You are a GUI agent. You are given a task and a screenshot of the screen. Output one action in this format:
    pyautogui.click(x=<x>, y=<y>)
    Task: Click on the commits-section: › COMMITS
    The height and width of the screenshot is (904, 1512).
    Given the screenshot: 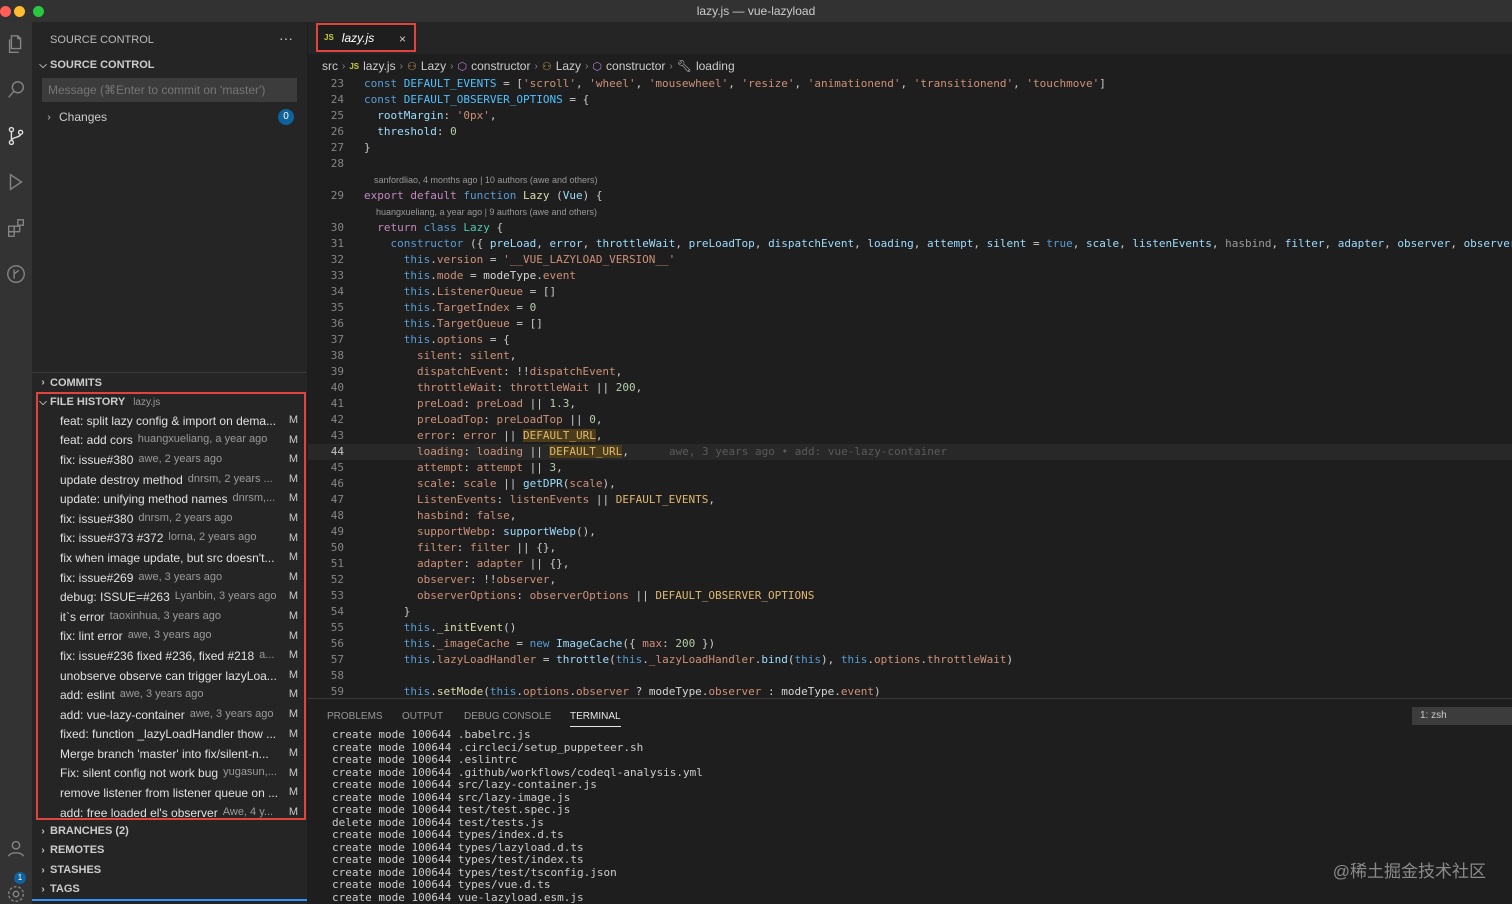 What is the action you would take?
    pyautogui.click(x=169, y=382)
    